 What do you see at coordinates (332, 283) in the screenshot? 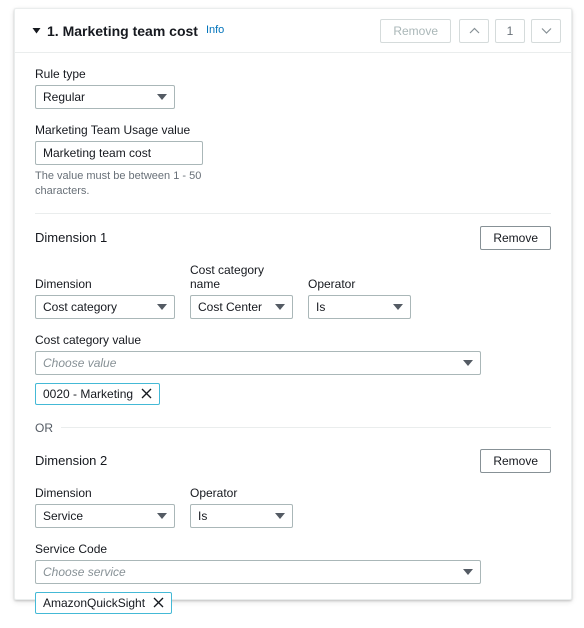
I see `dimension-1-operator-label: Operator` at bounding box center [332, 283].